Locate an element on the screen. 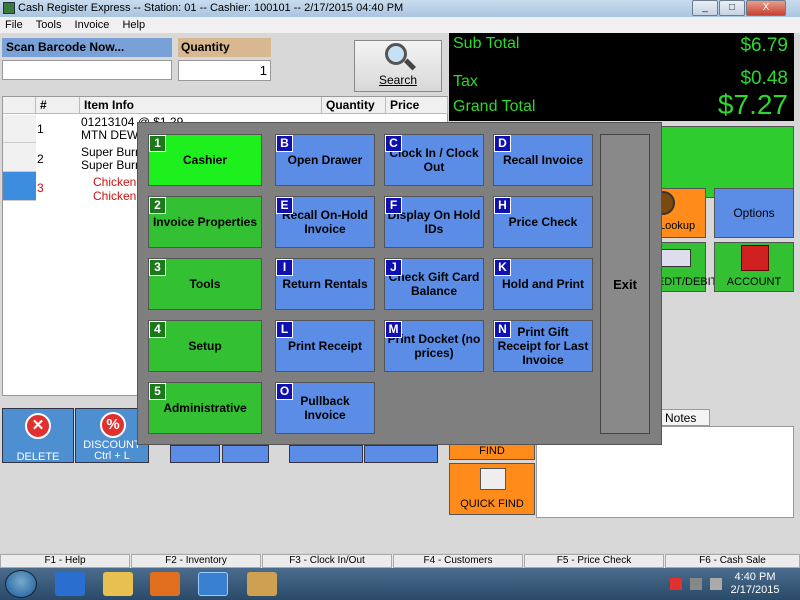 The width and height of the screenshot is (800, 600). media-player-icon is located at coordinates (165, 584).